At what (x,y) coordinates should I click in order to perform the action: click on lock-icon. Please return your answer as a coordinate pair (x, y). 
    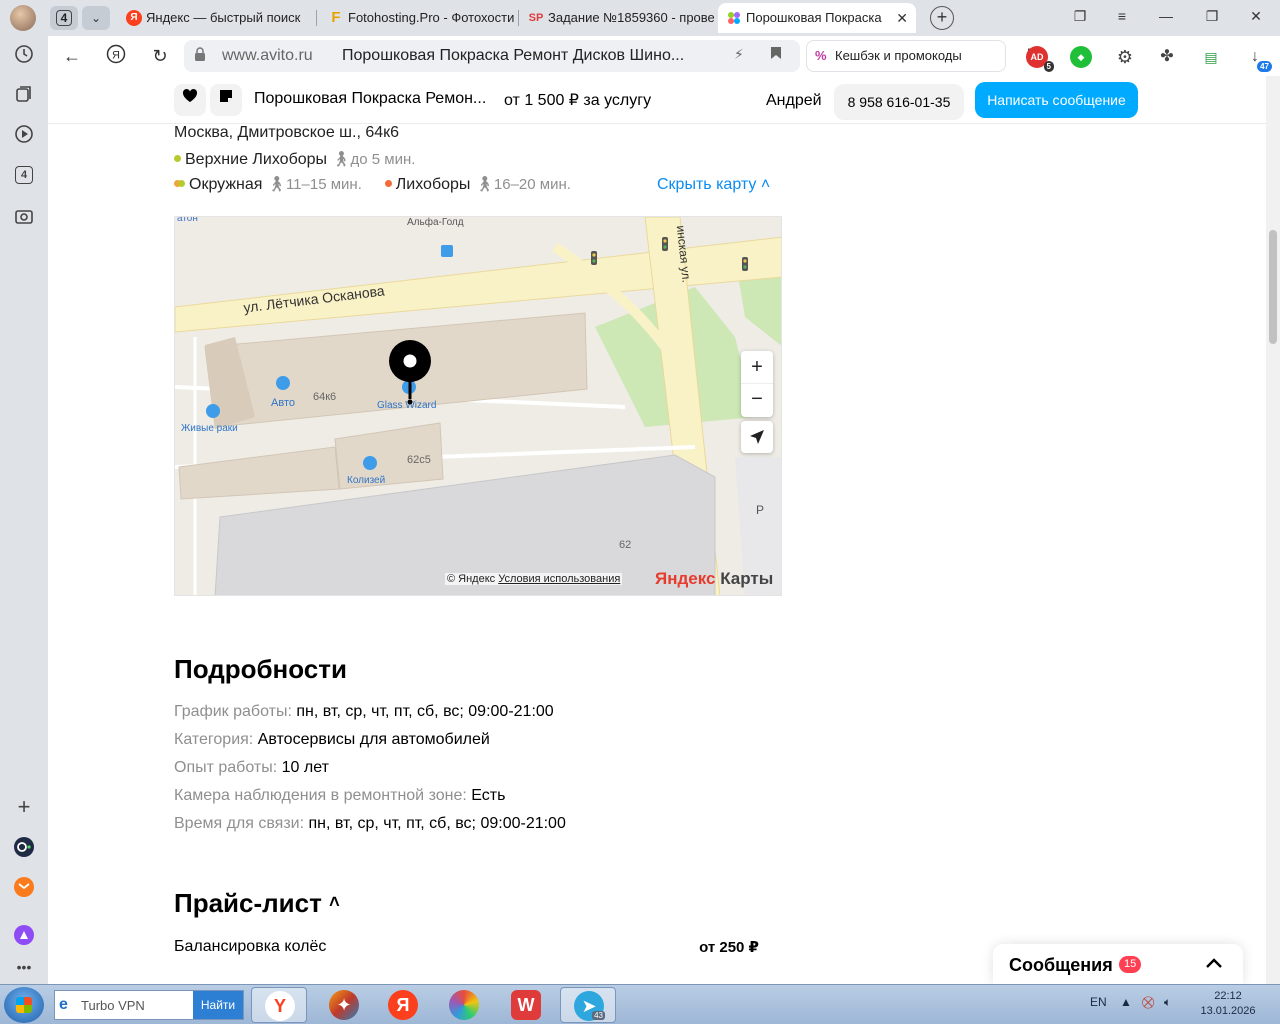
    Looking at the image, I should click on (200, 55).